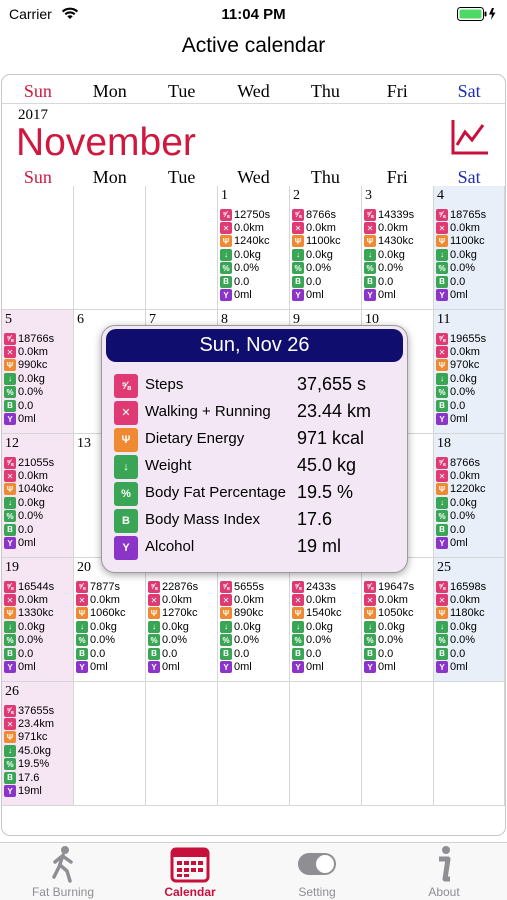 This screenshot has width=507, height=900. What do you see at coordinates (253, 14) in the screenshot?
I see `status-bar: Carrier 11:04 PM` at bounding box center [253, 14].